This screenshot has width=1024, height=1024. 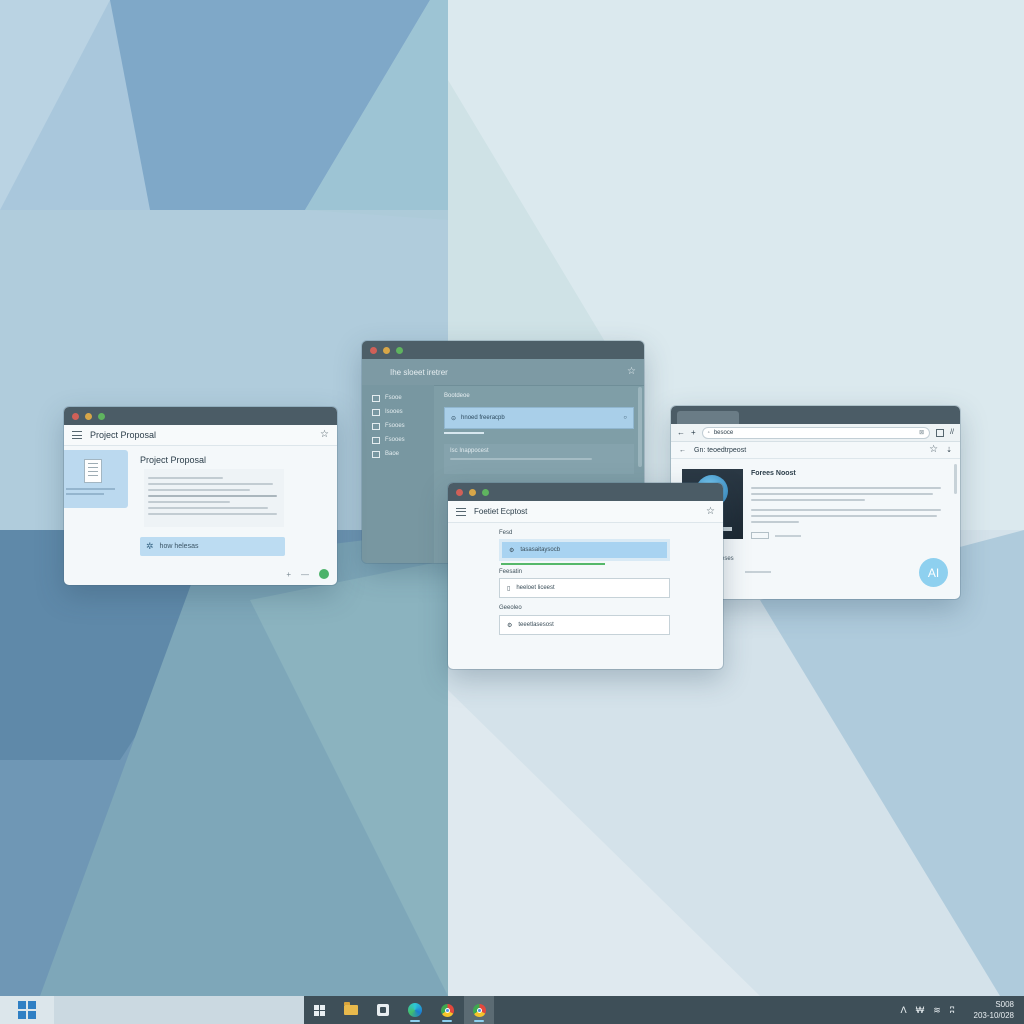 I want to click on window-title: Foetiet Ecptost, so click(x=501, y=511).